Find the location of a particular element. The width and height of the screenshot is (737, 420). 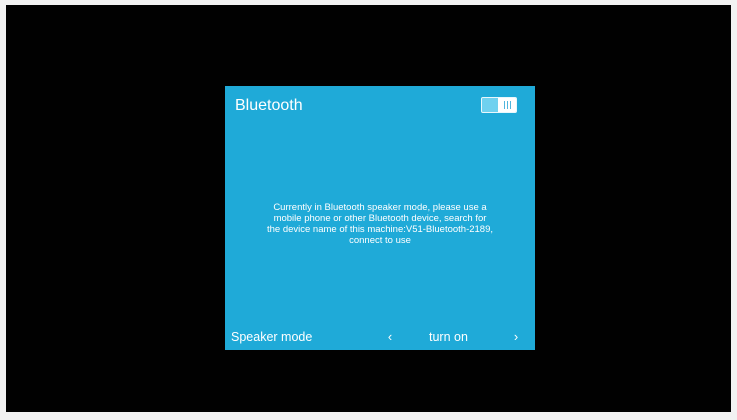

toggle-track is located at coordinates (490, 105).